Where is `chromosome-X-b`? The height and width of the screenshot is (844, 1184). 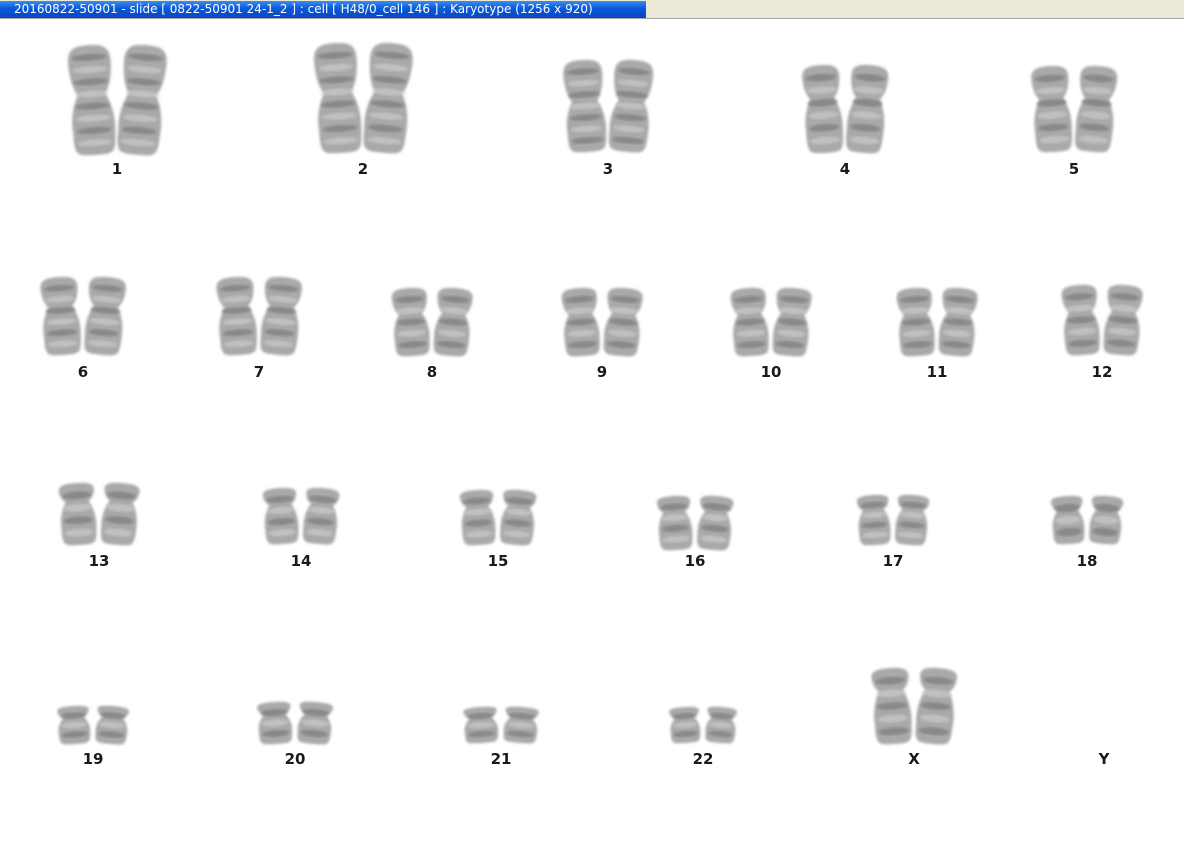 chromosome-X-b is located at coordinates (936, 706).